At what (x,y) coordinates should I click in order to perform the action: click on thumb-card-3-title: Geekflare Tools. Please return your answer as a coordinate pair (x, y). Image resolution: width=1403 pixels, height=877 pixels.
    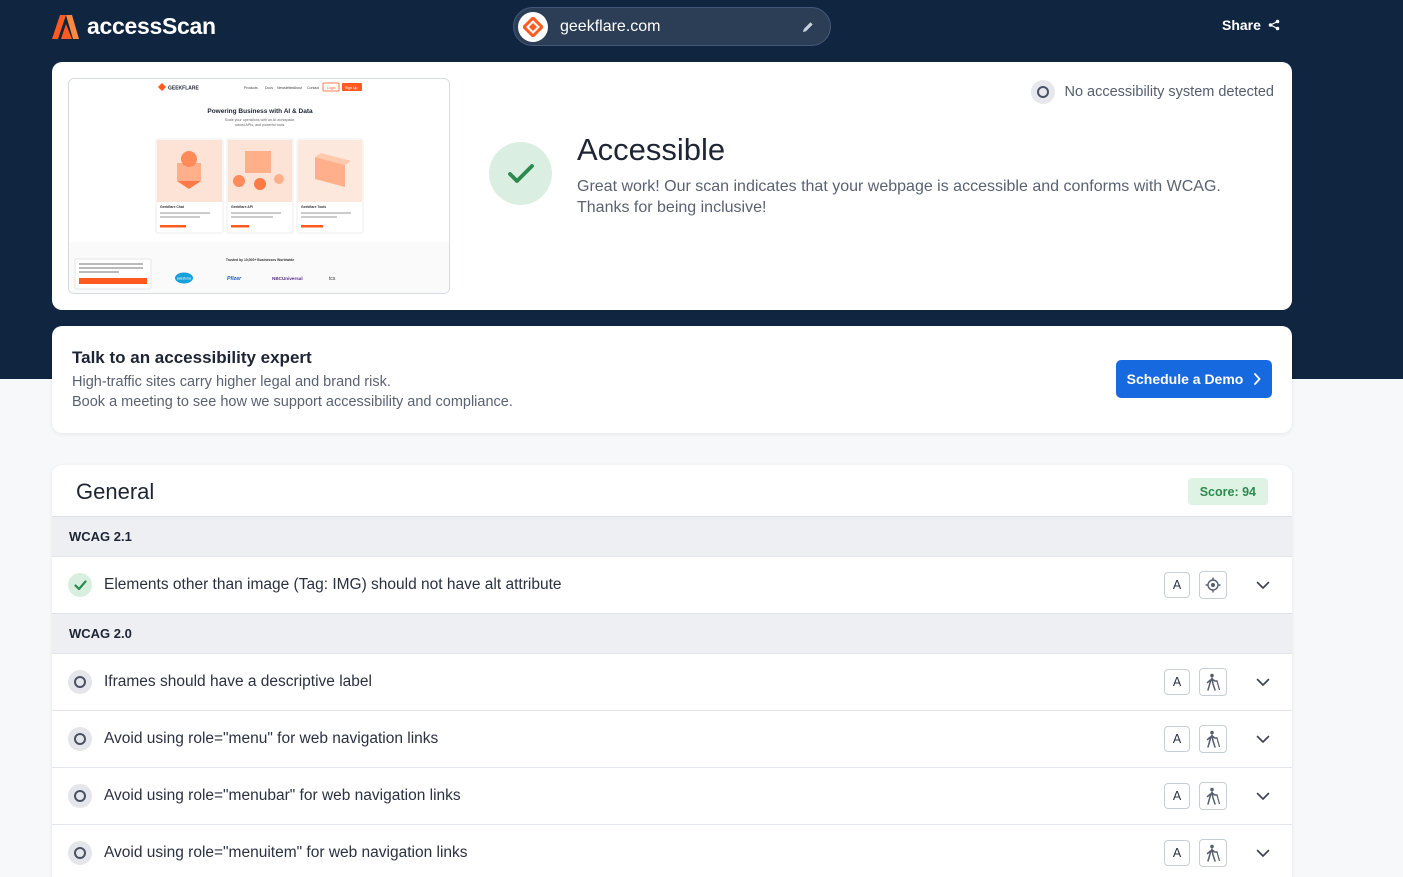
    Looking at the image, I should click on (313, 207).